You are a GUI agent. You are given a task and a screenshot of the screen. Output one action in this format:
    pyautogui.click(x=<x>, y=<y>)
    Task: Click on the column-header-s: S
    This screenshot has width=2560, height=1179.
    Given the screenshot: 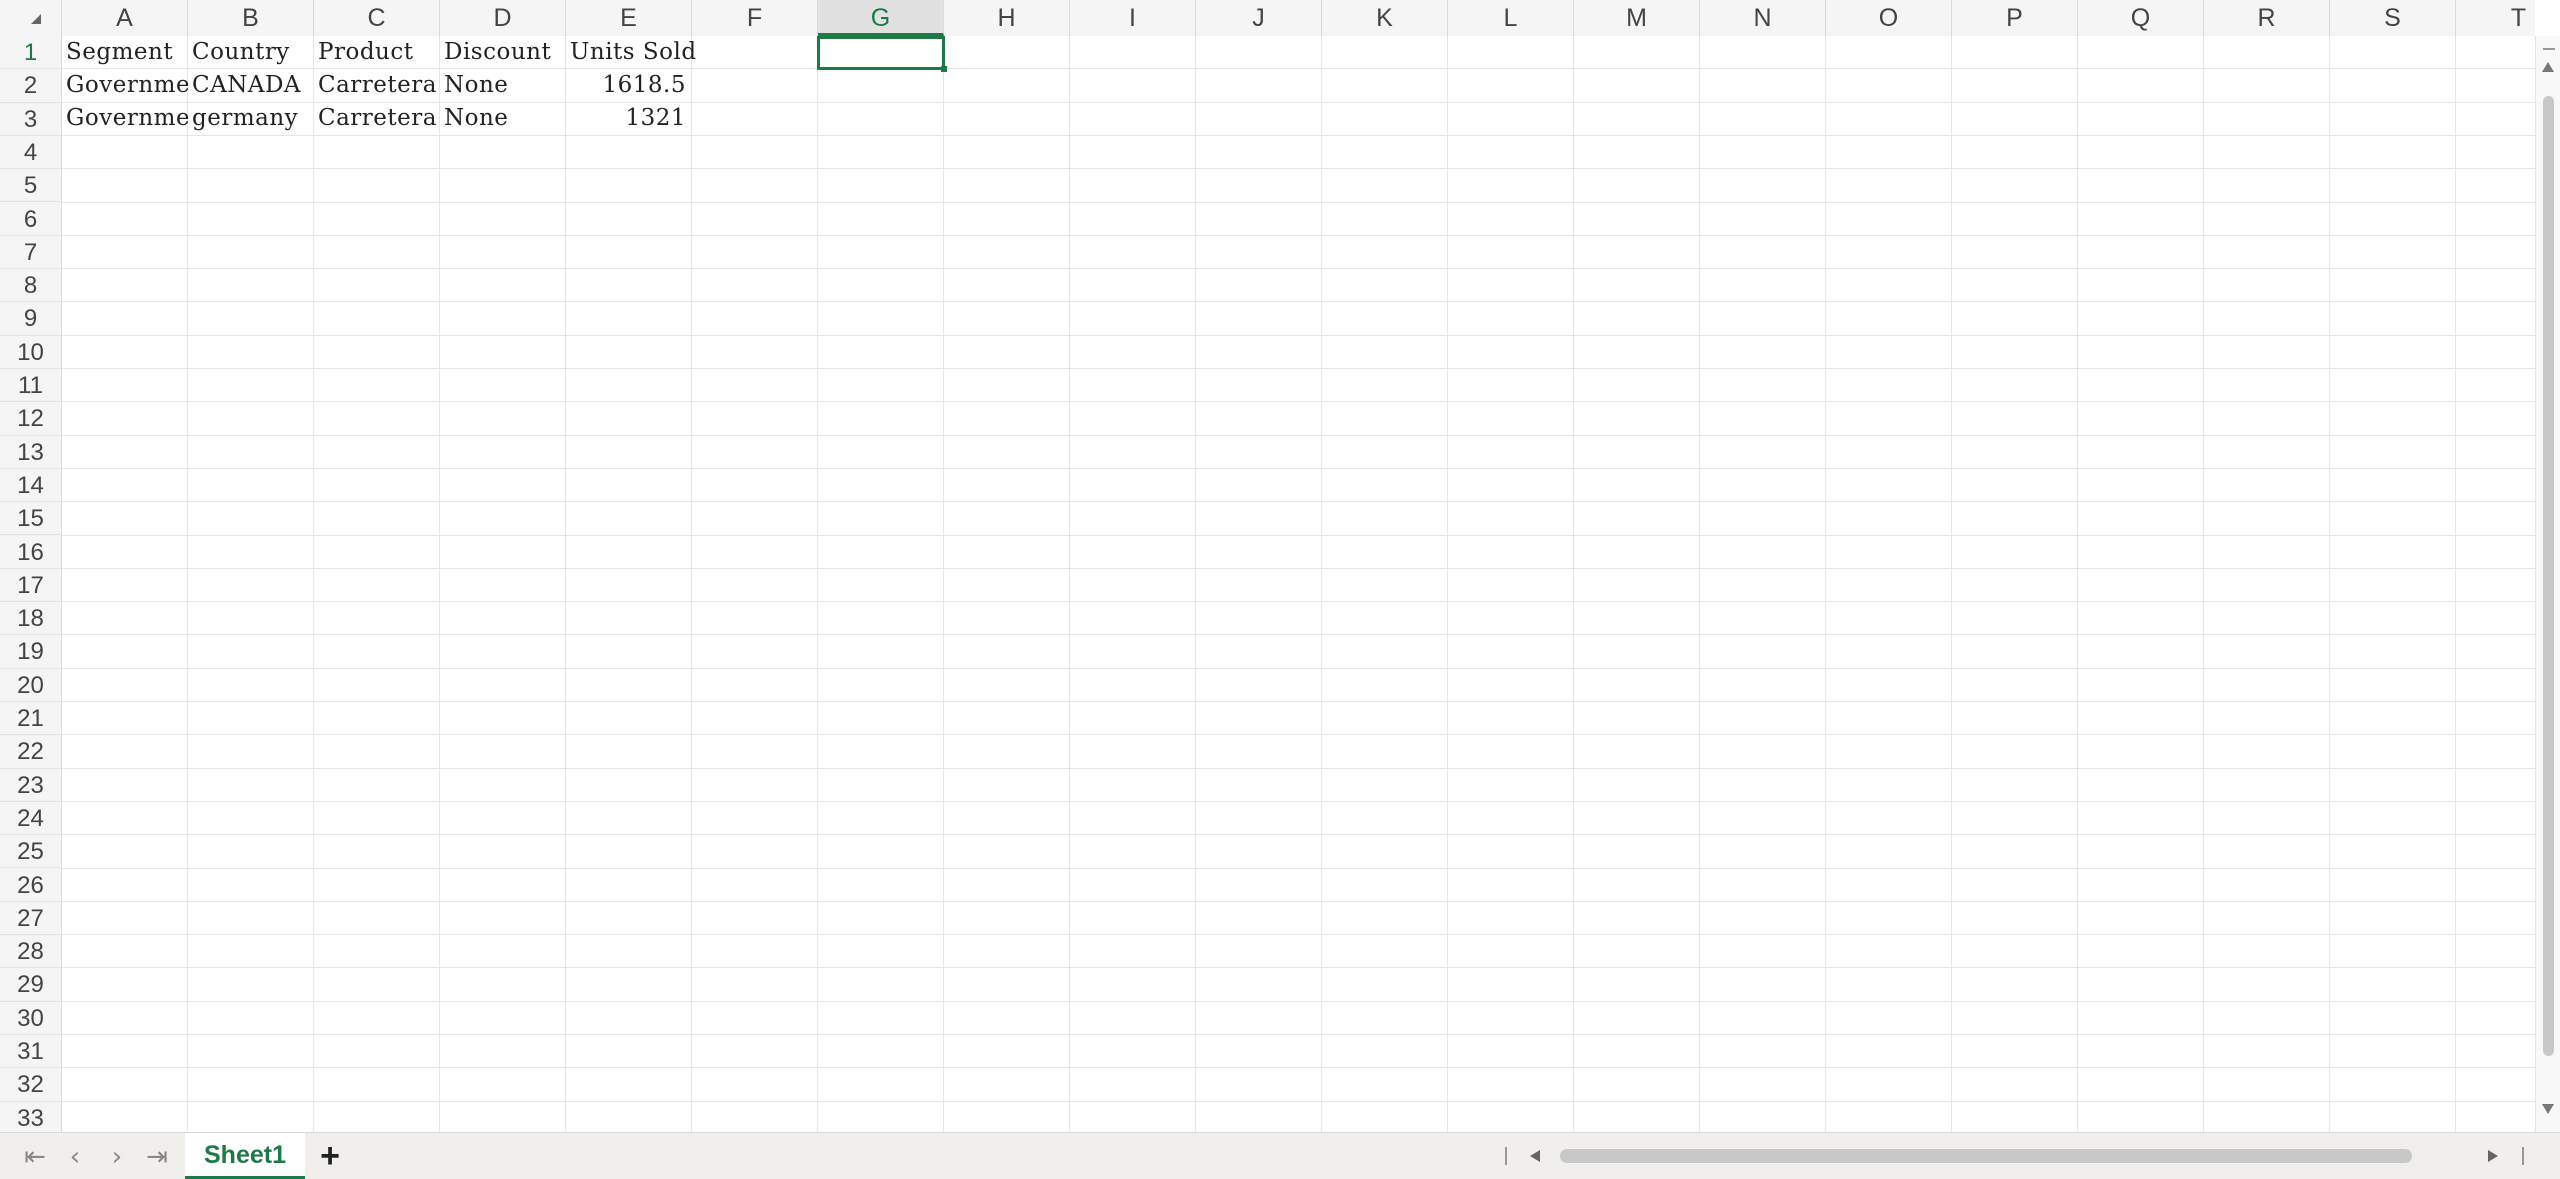 What is the action you would take?
    pyautogui.click(x=2393, y=18)
    